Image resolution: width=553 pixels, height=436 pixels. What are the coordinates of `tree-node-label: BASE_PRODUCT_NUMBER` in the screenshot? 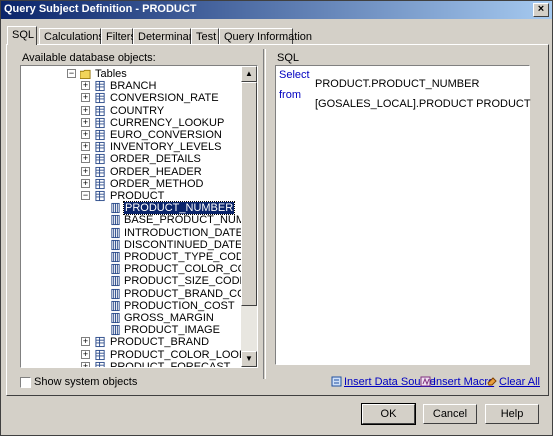 It's located at (182, 220).